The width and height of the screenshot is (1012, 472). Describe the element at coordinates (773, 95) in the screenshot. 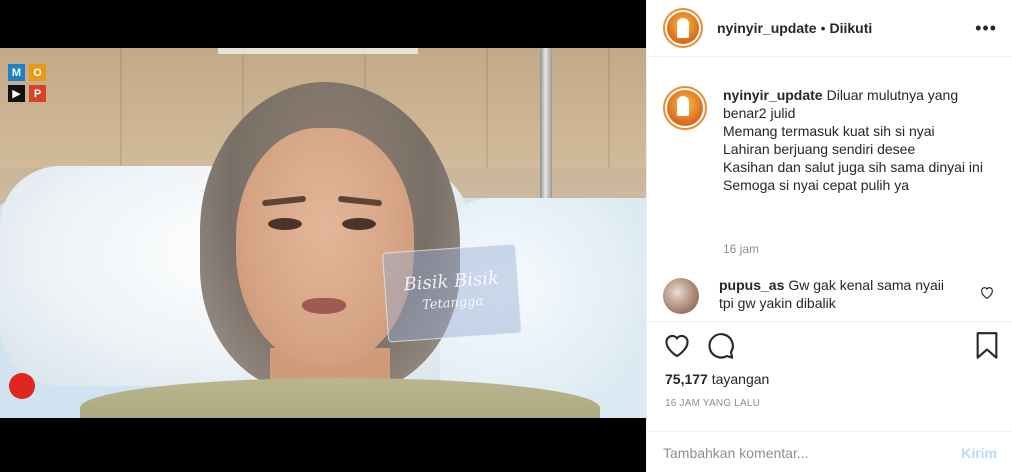

I see `caption-username: nyinyir_update` at that location.